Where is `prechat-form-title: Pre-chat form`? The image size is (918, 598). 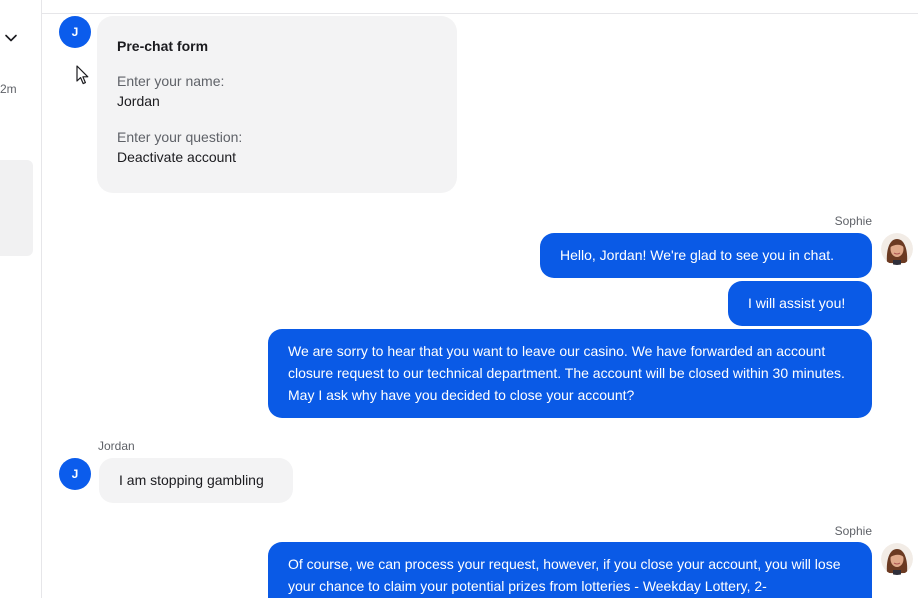
prechat-form-title: Pre-chat form is located at coordinates (163, 46).